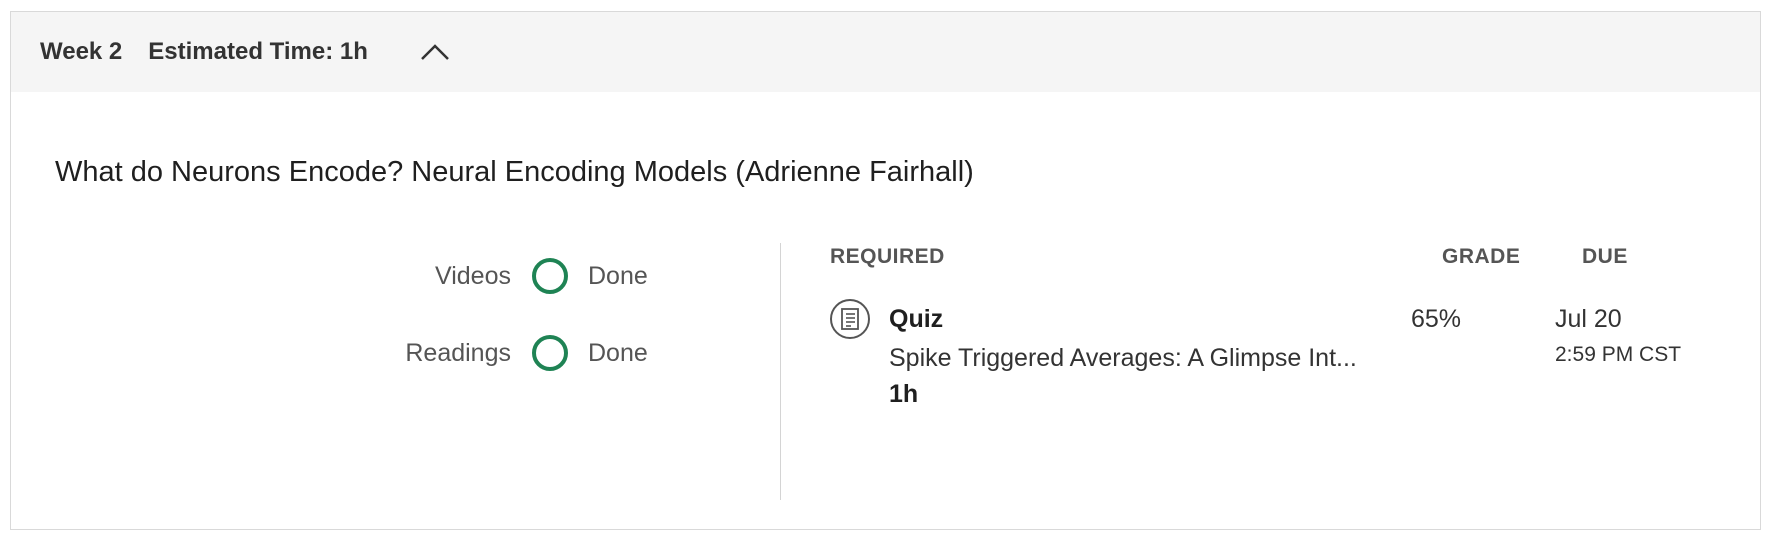 This screenshot has width=1773, height=534. I want to click on progress-label: Videos, so click(473, 275).